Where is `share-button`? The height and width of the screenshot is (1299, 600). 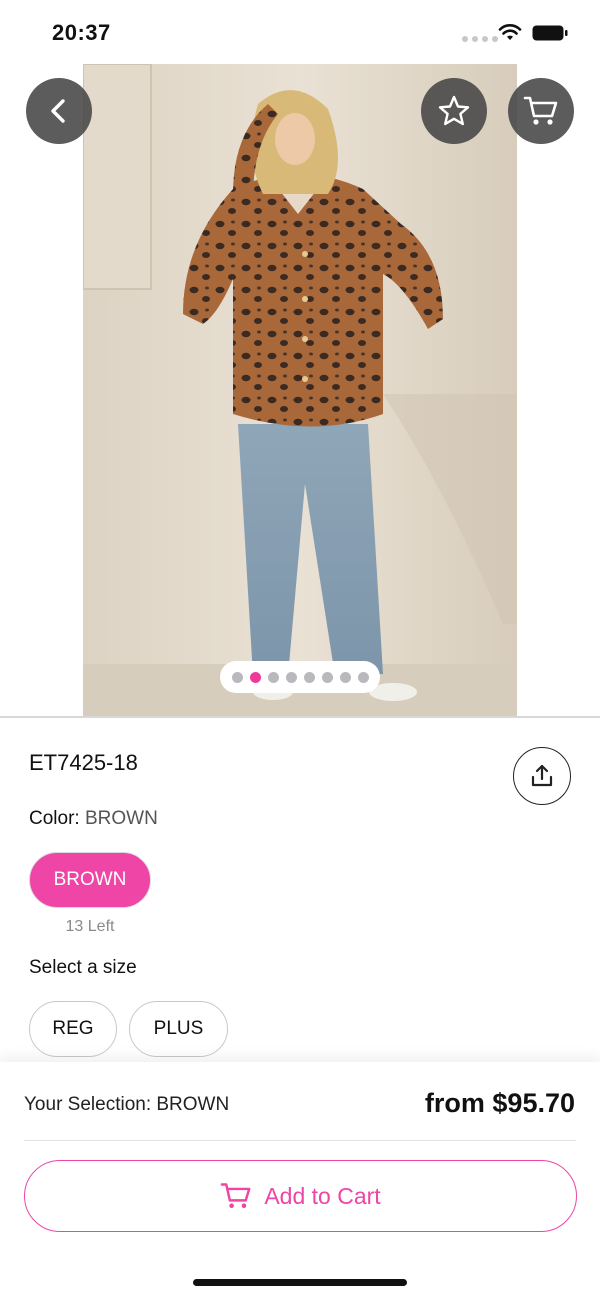
share-button is located at coordinates (542, 776).